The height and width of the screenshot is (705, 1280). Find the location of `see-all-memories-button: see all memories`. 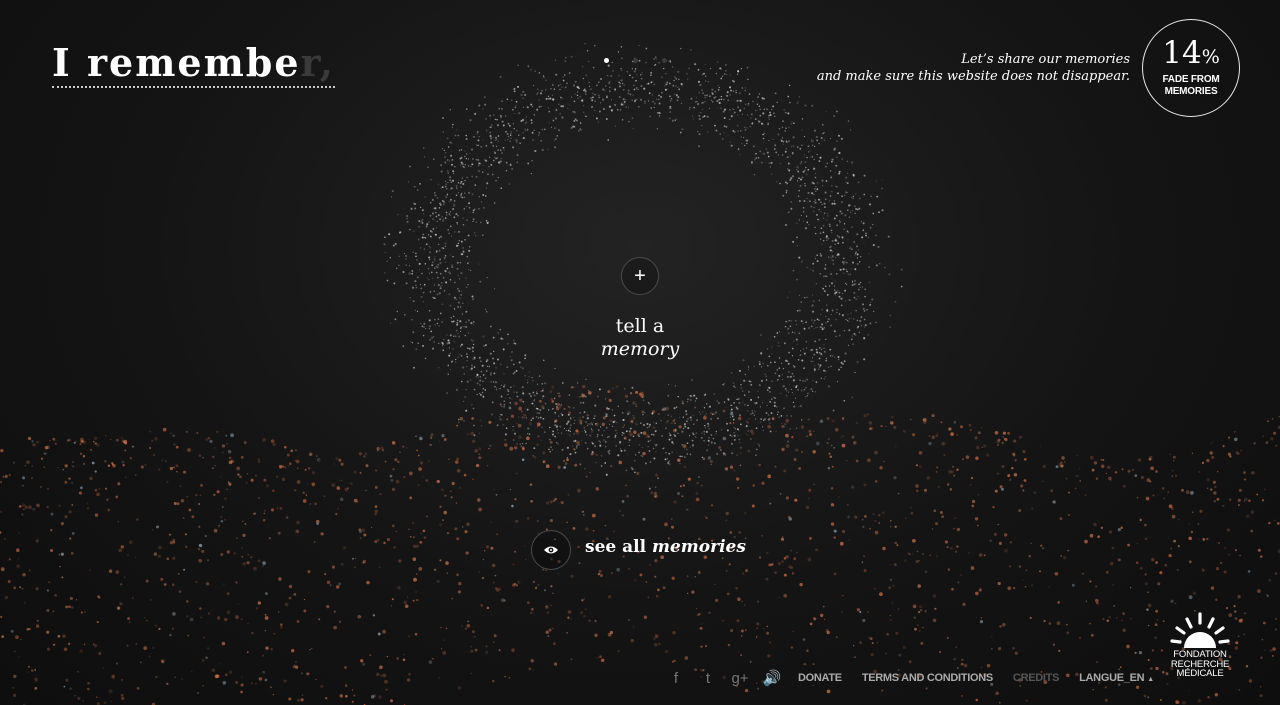

see-all-memories-button: see all memories is located at coordinates (638, 550).